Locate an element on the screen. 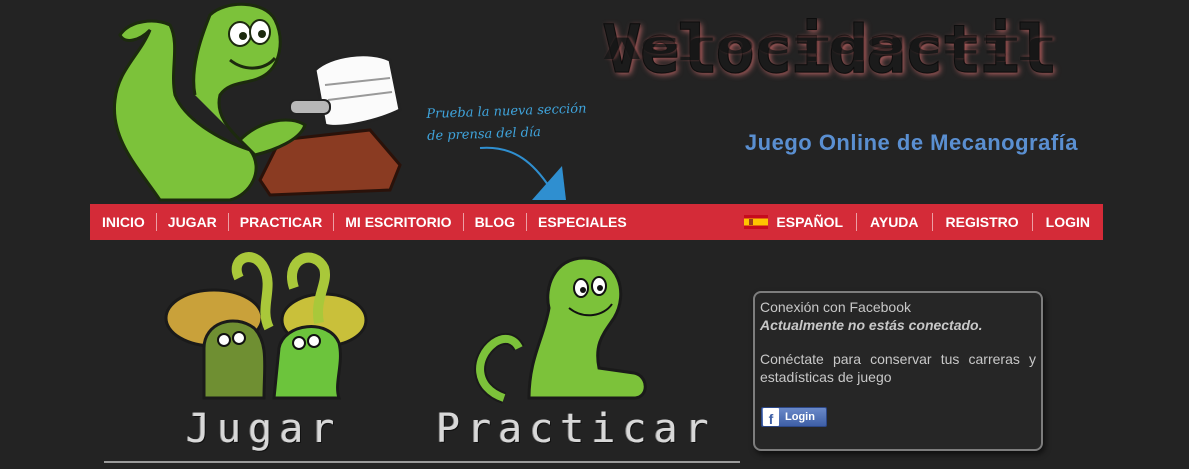 This screenshot has height=469, width=1189. practicar-tile: Practicar is located at coordinates (579, 353).